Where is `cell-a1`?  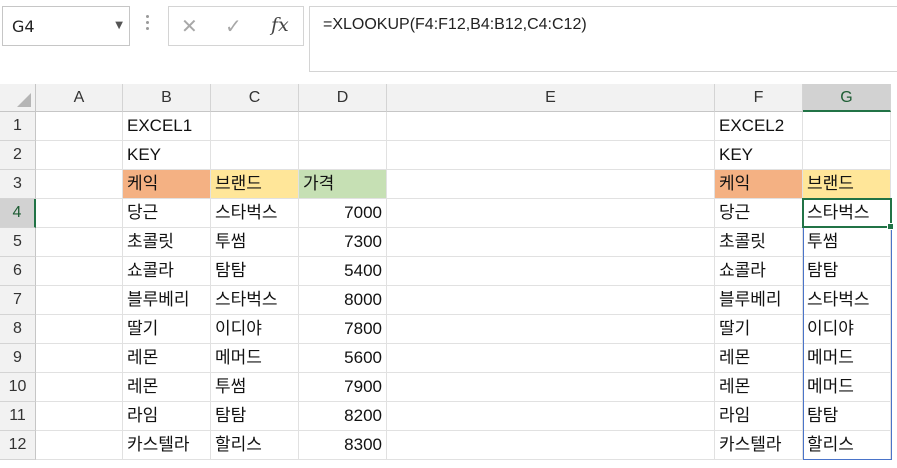 cell-a1 is located at coordinates (79, 126).